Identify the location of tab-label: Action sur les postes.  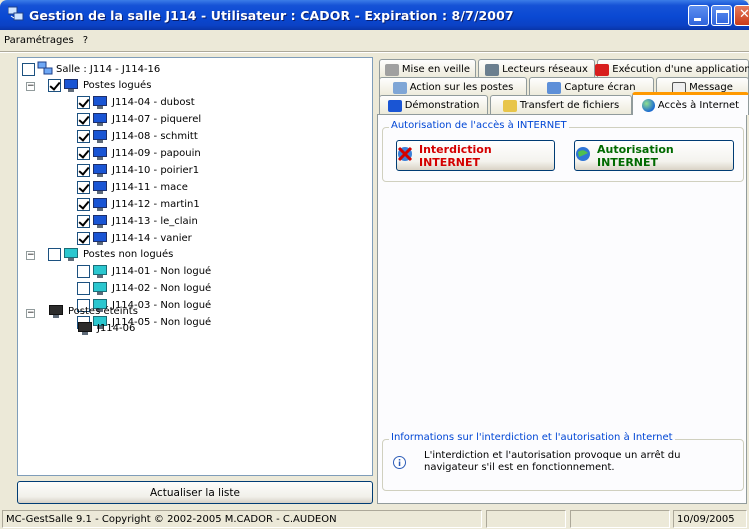
(461, 87).